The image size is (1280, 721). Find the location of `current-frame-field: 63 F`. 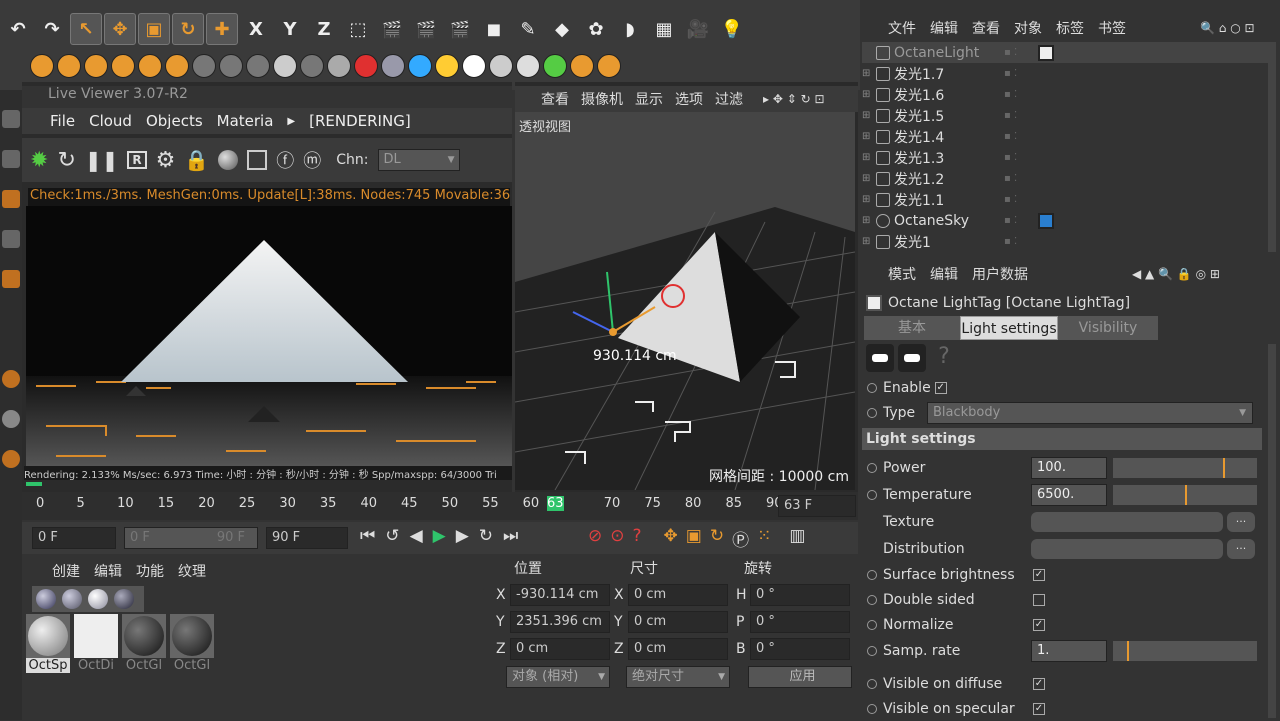

current-frame-field: 63 F is located at coordinates (817, 506).